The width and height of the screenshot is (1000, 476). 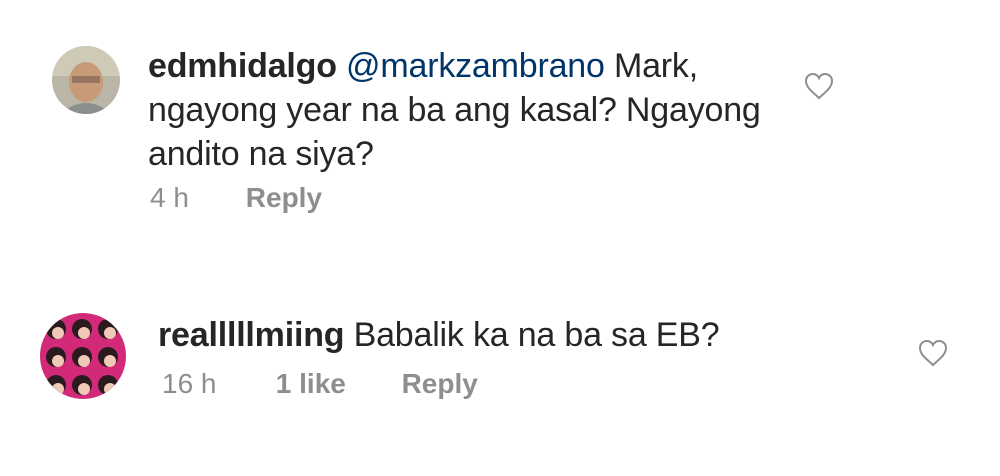 What do you see at coordinates (215, 384) in the screenshot?
I see `comment-timestamp: 16 h` at bounding box center [215, 384].